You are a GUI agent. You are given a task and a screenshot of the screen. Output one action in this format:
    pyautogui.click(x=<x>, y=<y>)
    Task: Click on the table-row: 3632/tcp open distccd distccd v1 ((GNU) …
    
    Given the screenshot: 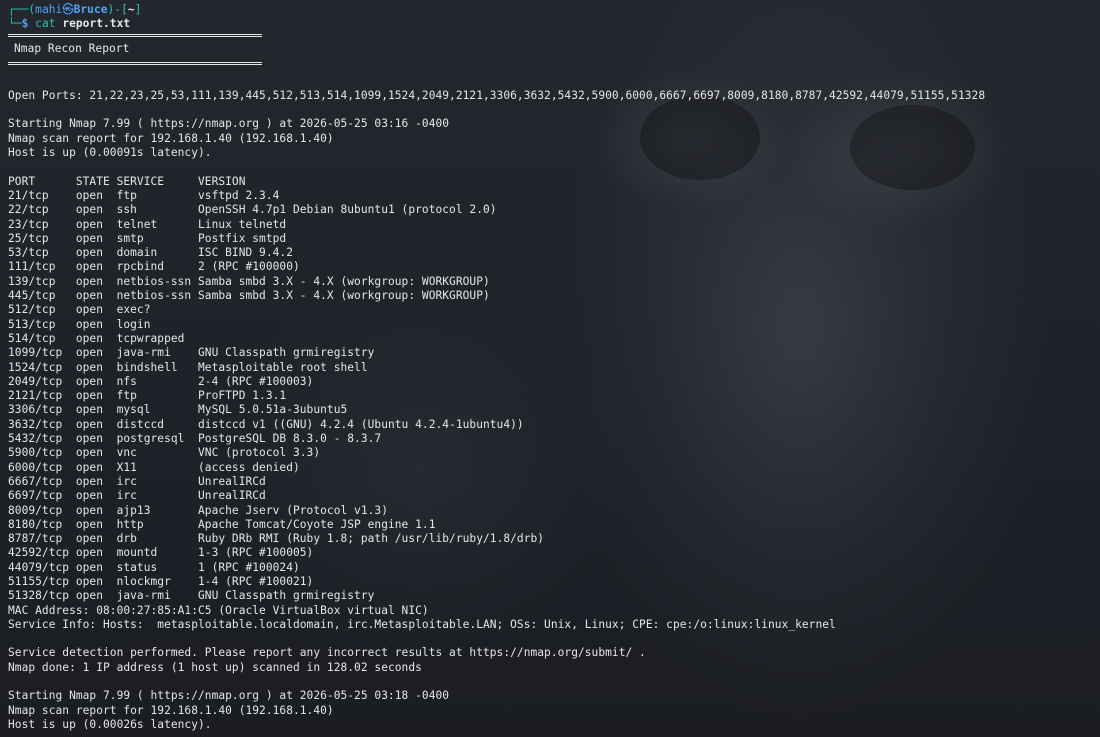 What is the action you would take?
    pyautogui.click(x=266, y=424)
    